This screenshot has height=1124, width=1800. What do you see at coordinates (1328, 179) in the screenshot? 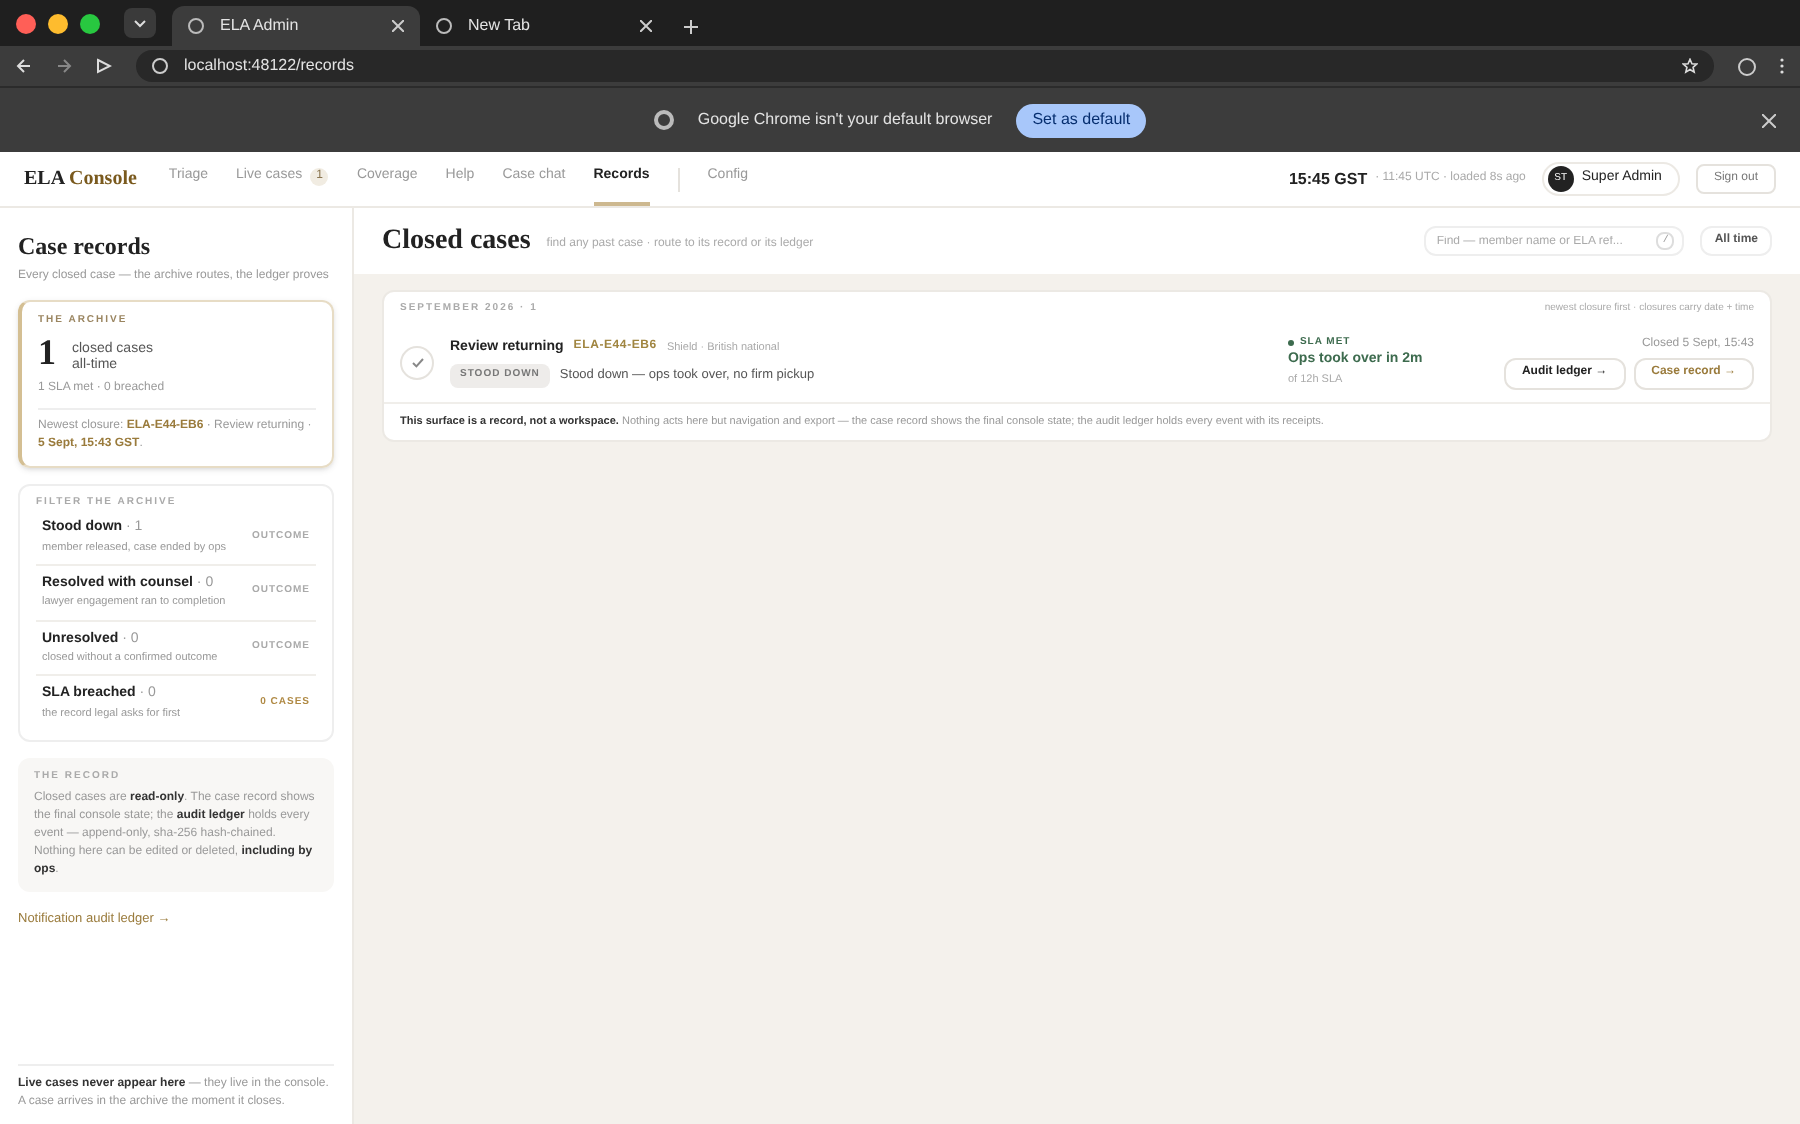
I see `current-time: 15:45 GST` at bounding box center [1328, 179].